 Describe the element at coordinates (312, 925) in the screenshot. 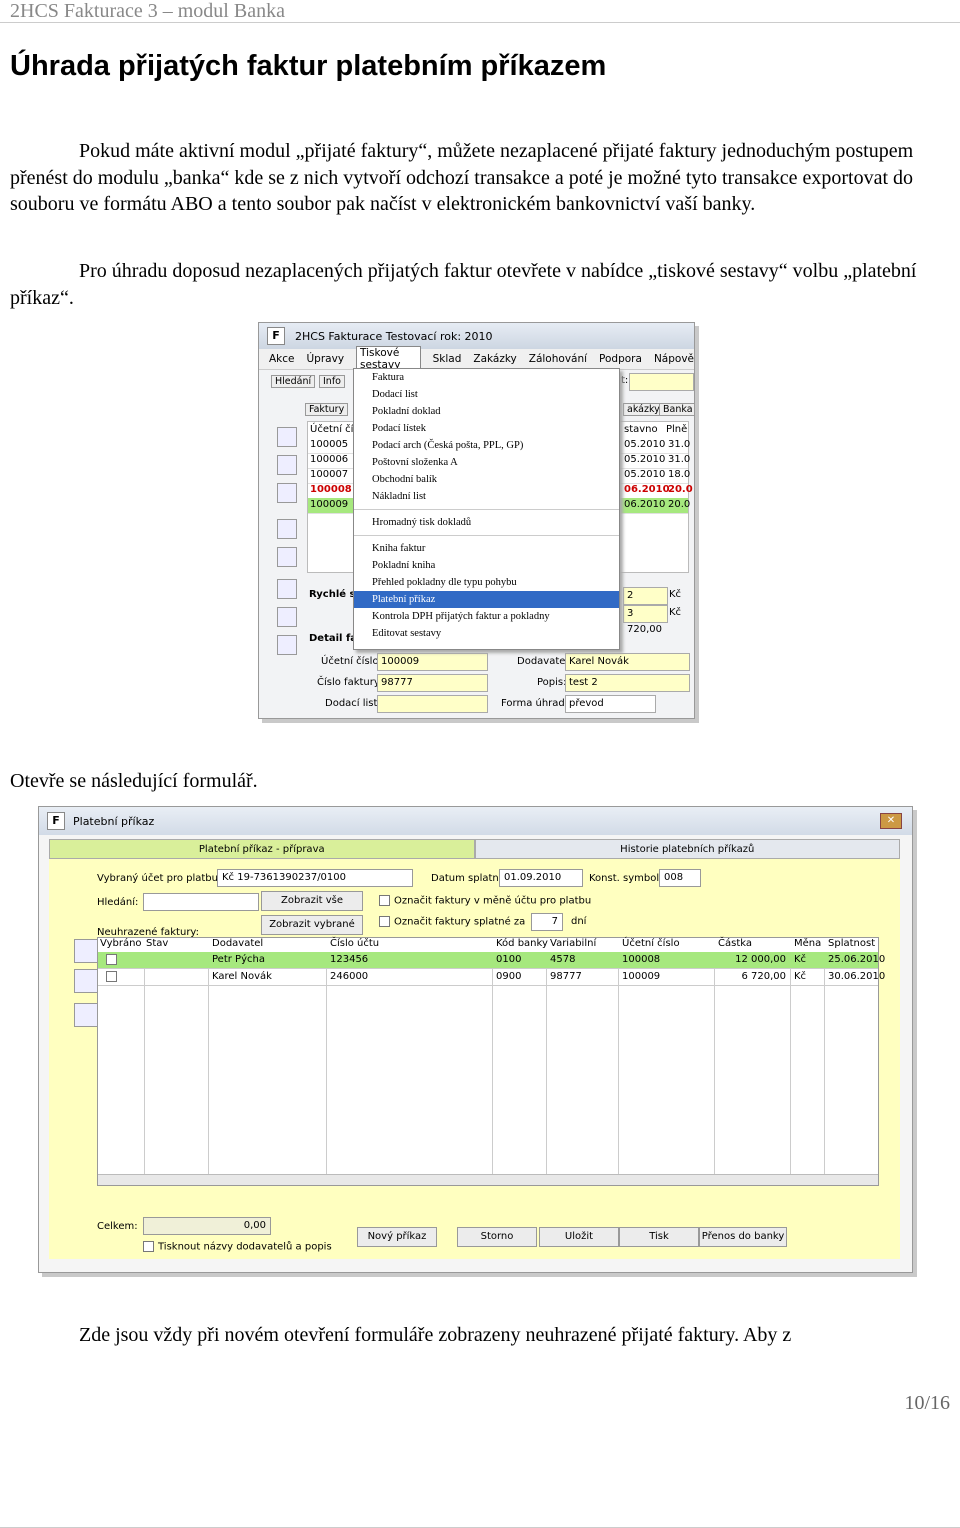

I see `zobrazit-vybrane-button: Zobrazit vybrané` at that location.